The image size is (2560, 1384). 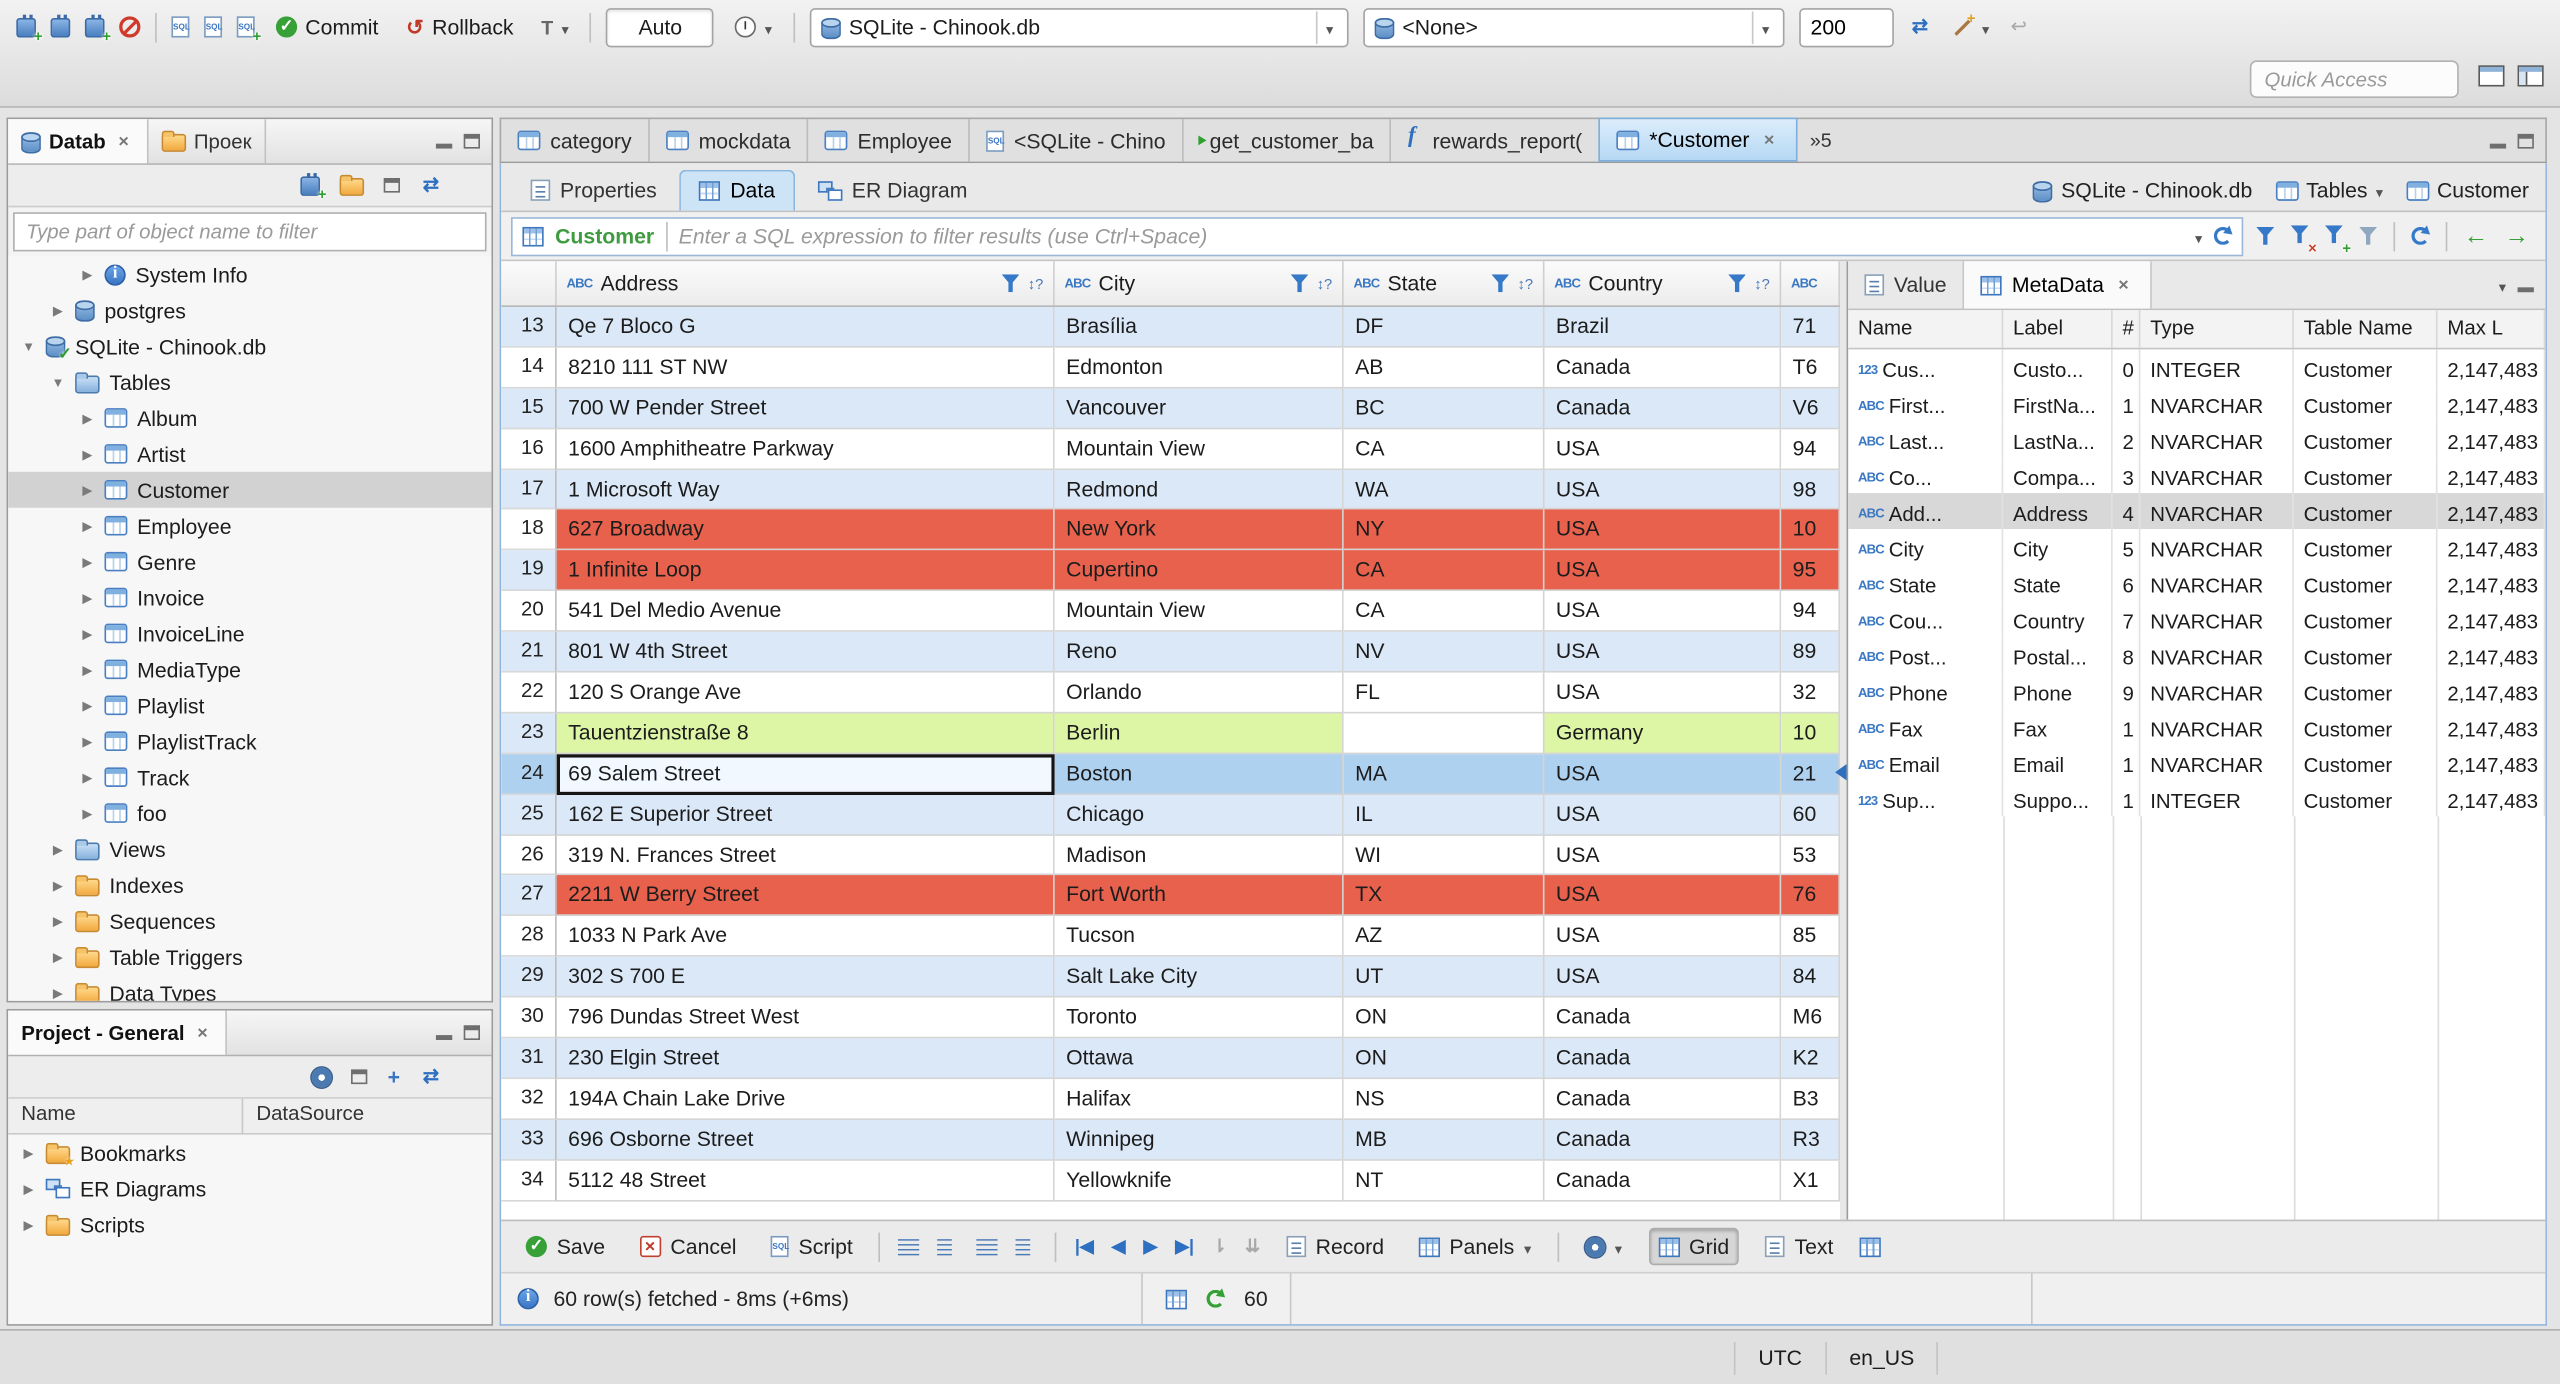 I want to click on table-row-13: 13 Qe 7 Bloco G Brasília DF Brazil 71, so click(x=1170, y=327).